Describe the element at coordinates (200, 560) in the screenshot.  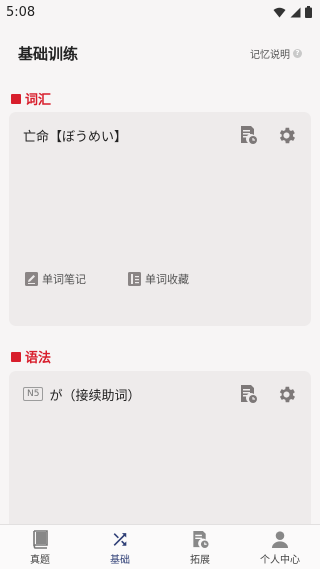
I see `tab-extension-label: 拓展` at that location.